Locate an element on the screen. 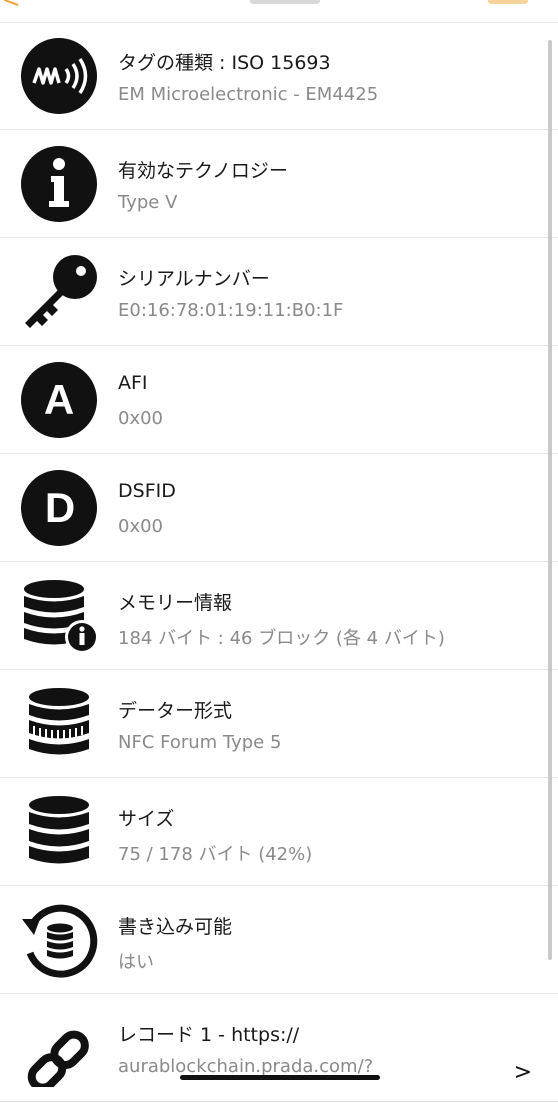 The image size is (558, 1102). database-format-icon is located at coordinates (59, 721).